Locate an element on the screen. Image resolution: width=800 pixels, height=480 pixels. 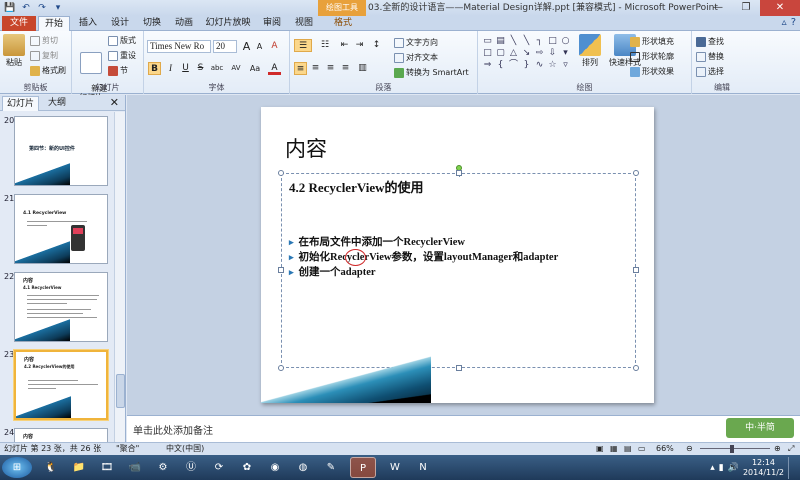
resize-handle-r is located at coordinates (636, 270).